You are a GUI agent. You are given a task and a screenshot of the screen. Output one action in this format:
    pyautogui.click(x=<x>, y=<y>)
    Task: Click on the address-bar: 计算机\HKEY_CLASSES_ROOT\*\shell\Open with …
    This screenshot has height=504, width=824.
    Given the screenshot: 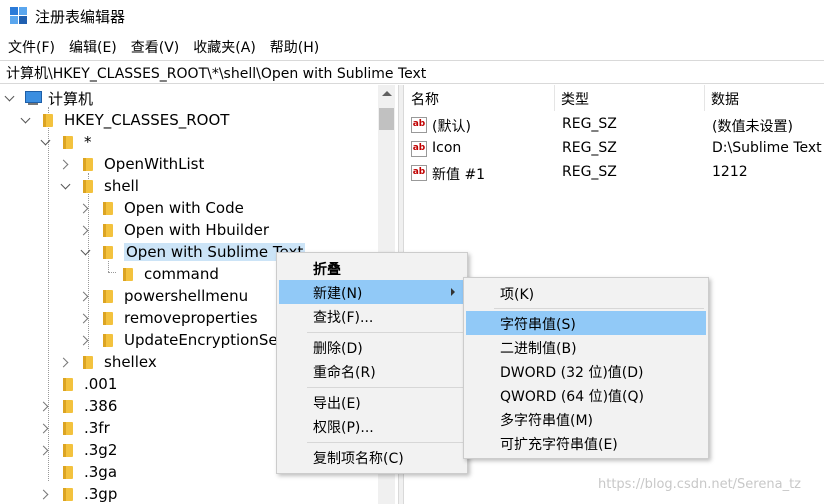 What is the action you would take?
    pyautogui.click(x=412, y=72)
    